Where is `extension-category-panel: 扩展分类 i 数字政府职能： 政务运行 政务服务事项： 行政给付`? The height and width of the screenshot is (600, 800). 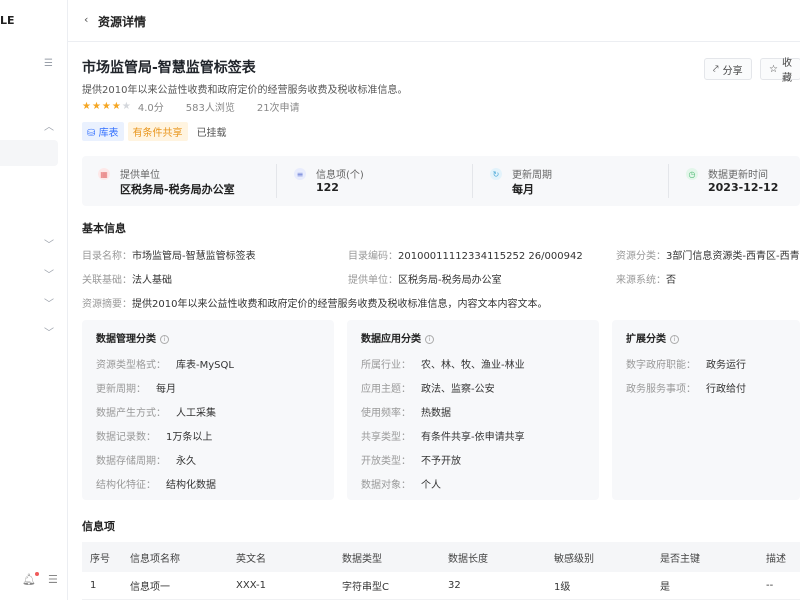 extension-category-panel: 扩展分类 i 数字政府职能： 政务运行 政务服务事项： 行政给付 is located at coordinates (706, 410).